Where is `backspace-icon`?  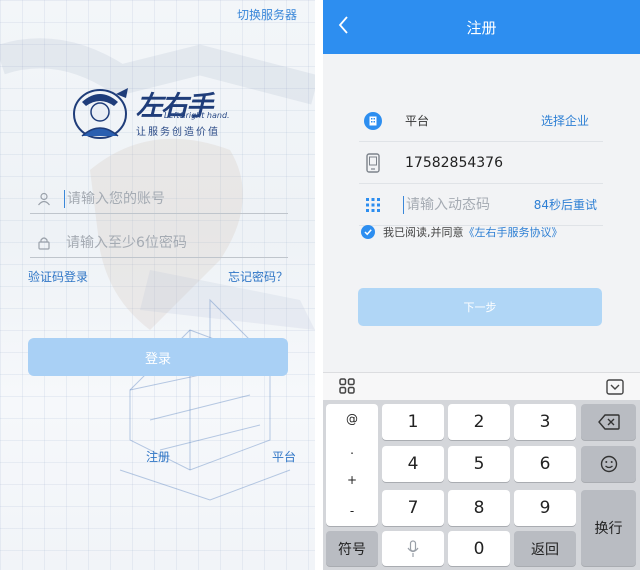 backspace-icon is located at coordinates (608, 422).